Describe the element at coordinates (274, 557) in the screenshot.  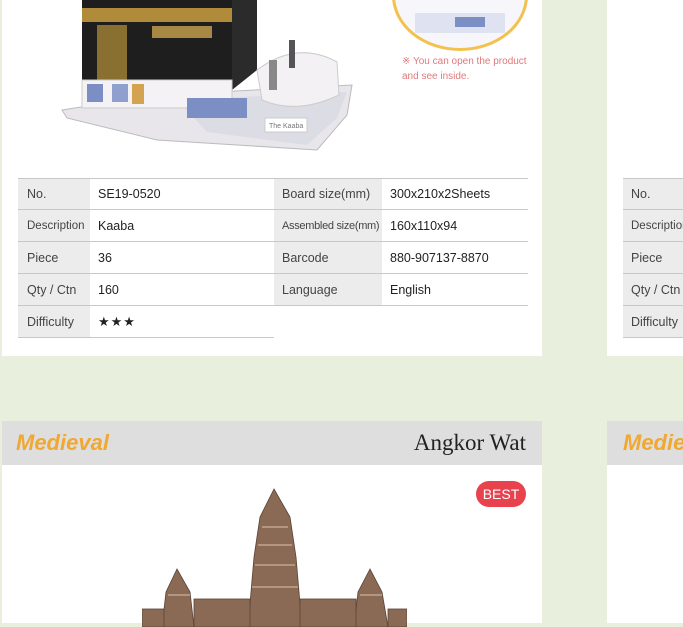
I see `angkor-wat-product-image` at that location.